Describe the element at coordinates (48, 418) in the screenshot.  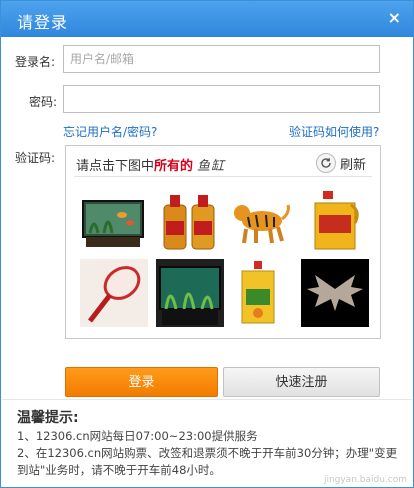
I see `tips-title: 温馨提示:` at that location.